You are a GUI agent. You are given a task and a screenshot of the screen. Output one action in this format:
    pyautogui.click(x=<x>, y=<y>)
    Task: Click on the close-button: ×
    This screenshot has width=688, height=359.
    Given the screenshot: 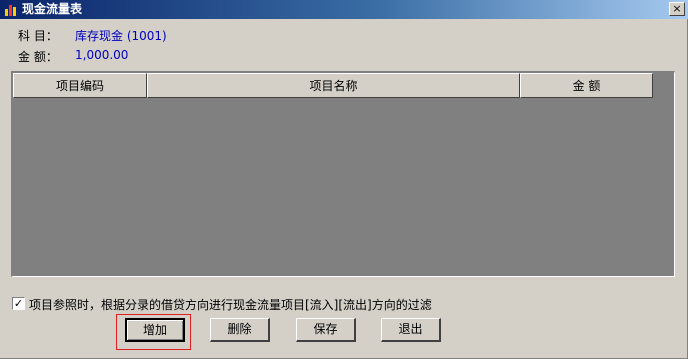 What is the action you would take?
    pyautogui.click(x=677, y=9)
    